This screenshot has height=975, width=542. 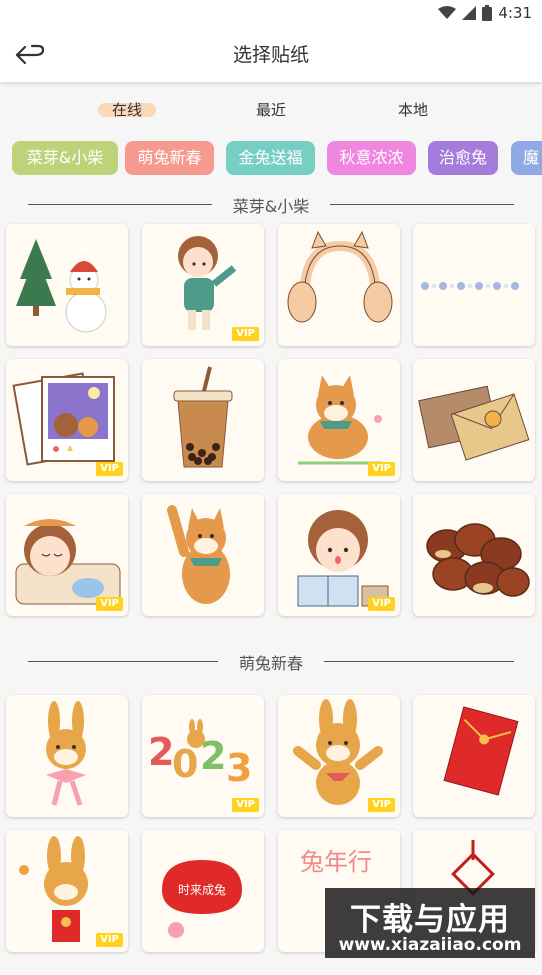 I want to click on top-app-bar: 选择贴纸, so click(x=271, y=55).